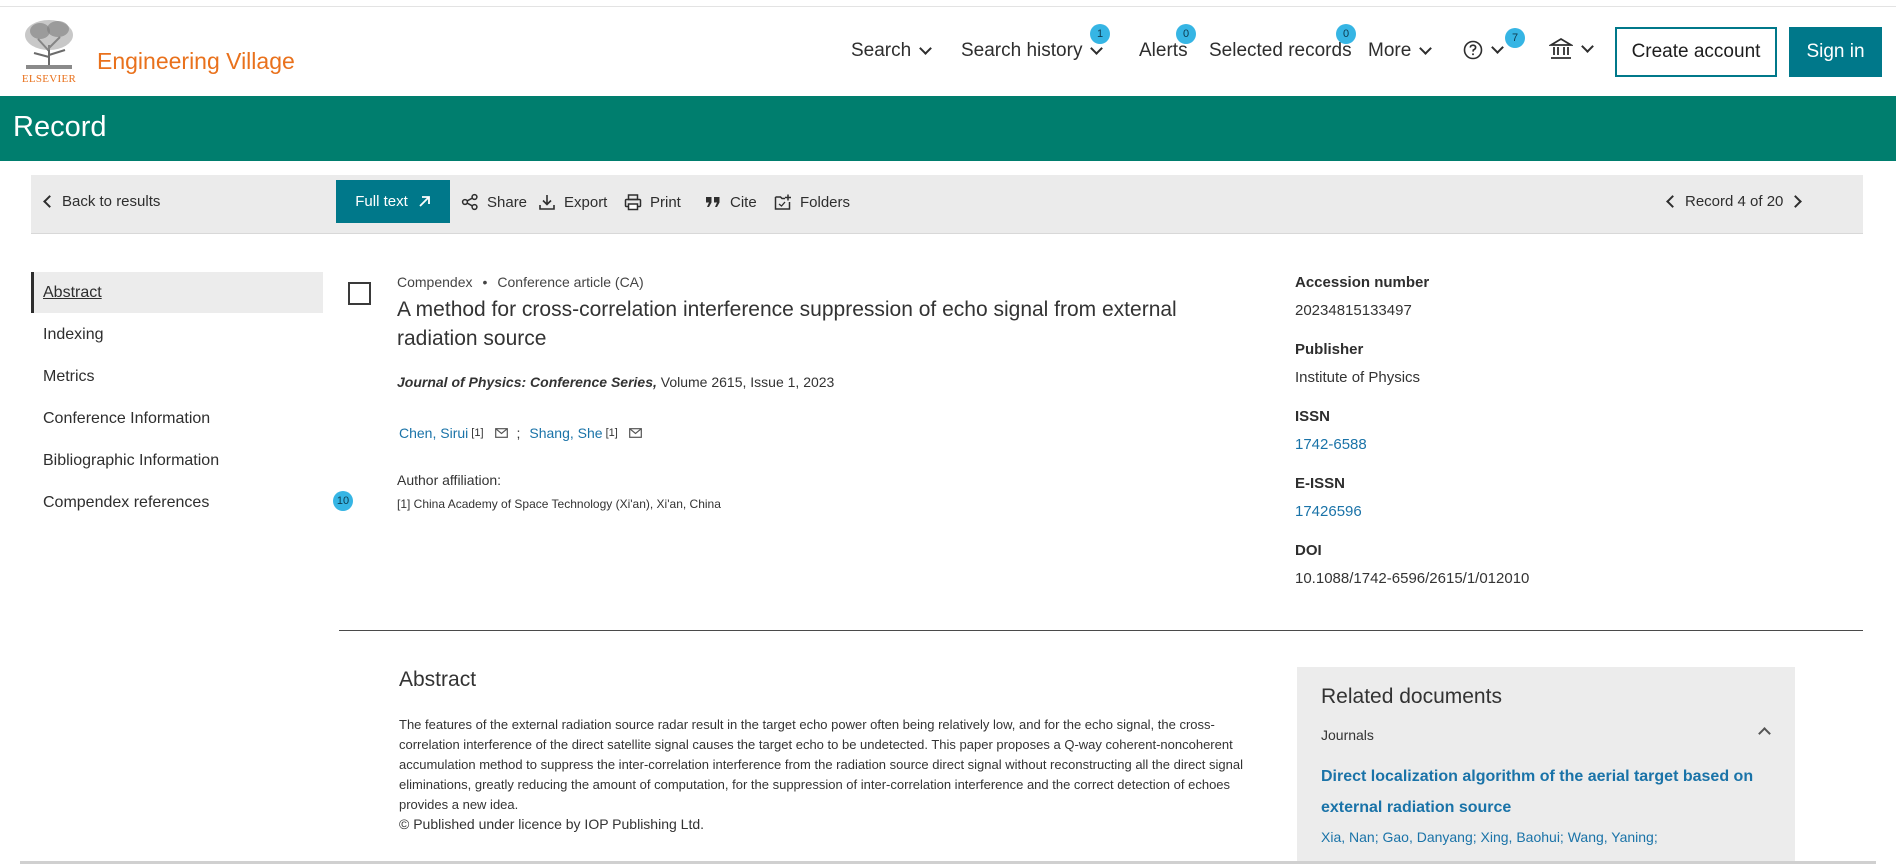 The image size is (1896, 864). Describe the element at coordinates (469, 202) in the screenshot. I see `share-icon` at that location.